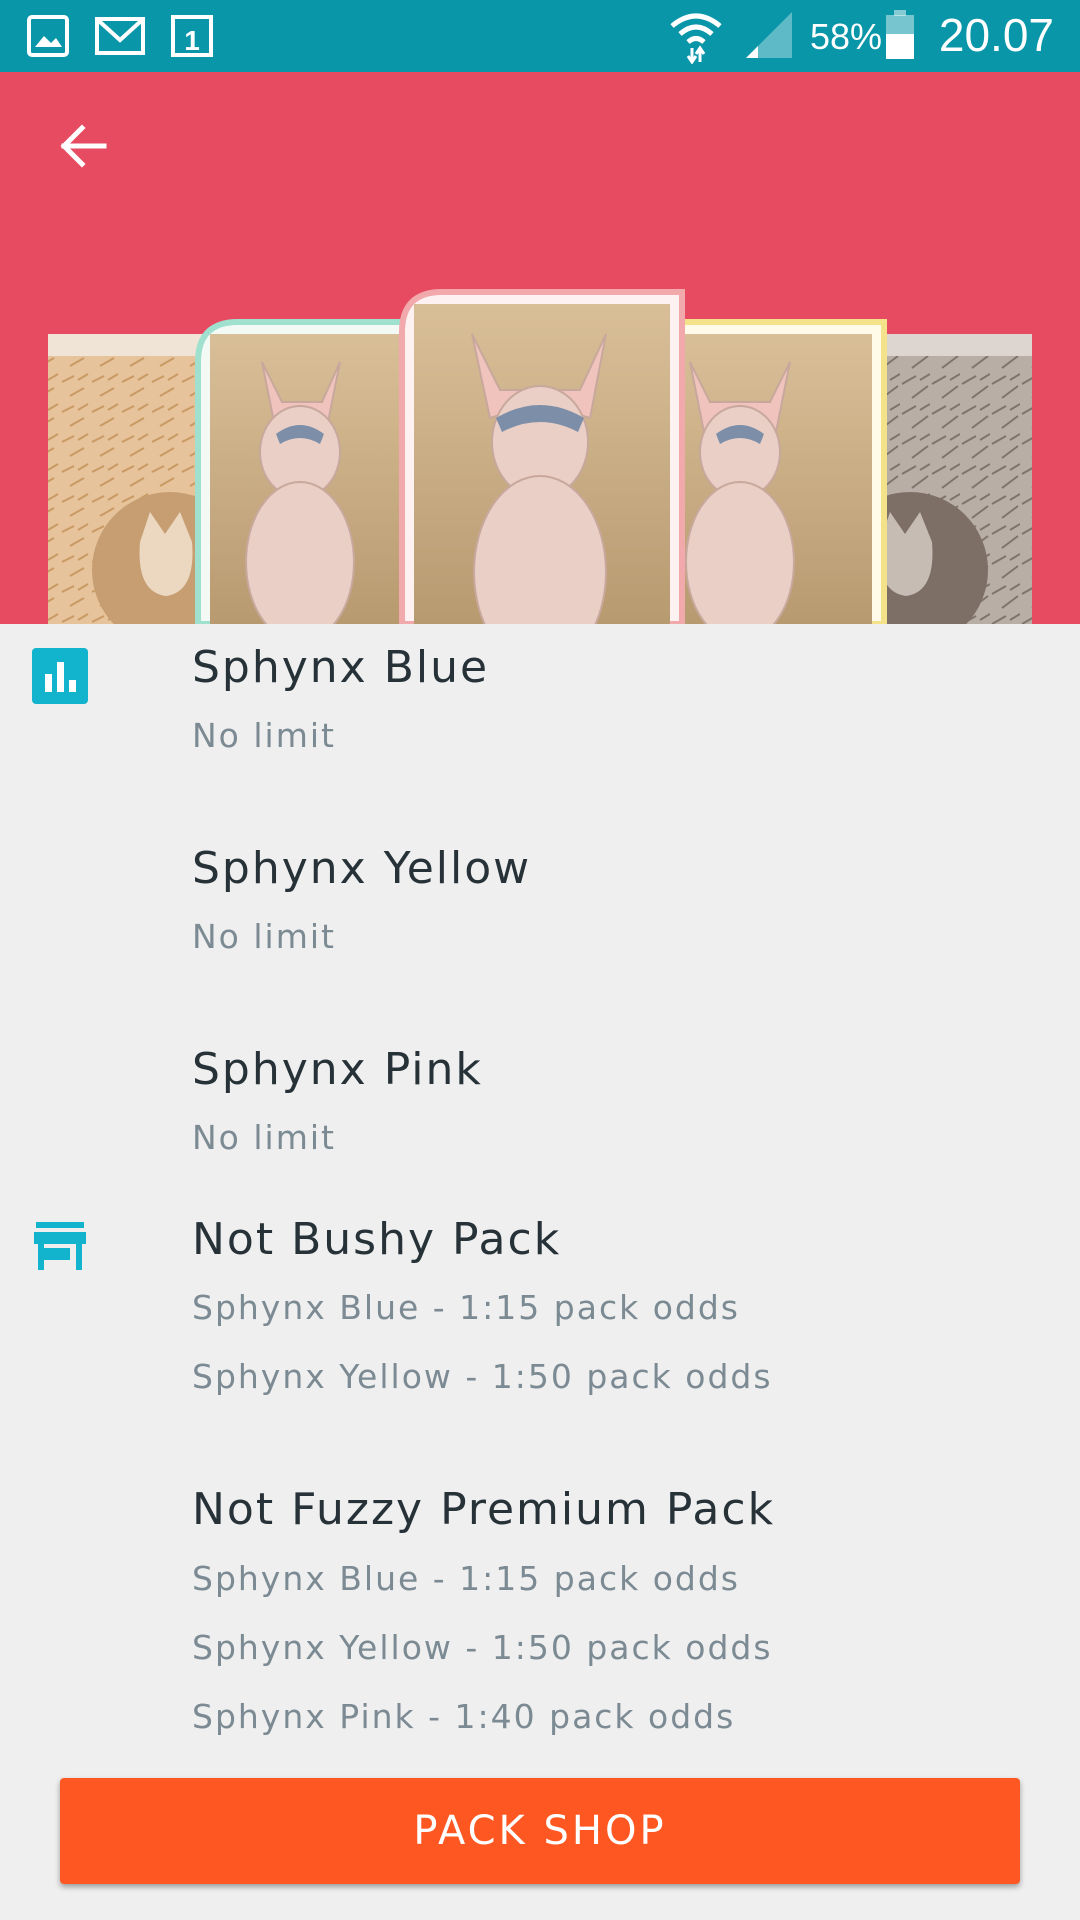 Image resolution: width=1080 pixels, height=1920 pixels. I want to click on rarity-limit-yellow: No limit, so click(264, 936).